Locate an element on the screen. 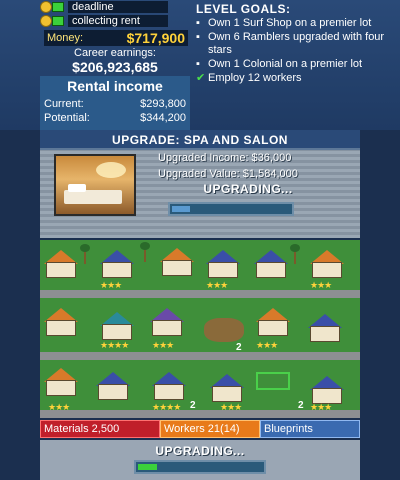 The height and width of the screenshot is (480, 400). bottom-progress-fill is located at coordinates (147, 467).